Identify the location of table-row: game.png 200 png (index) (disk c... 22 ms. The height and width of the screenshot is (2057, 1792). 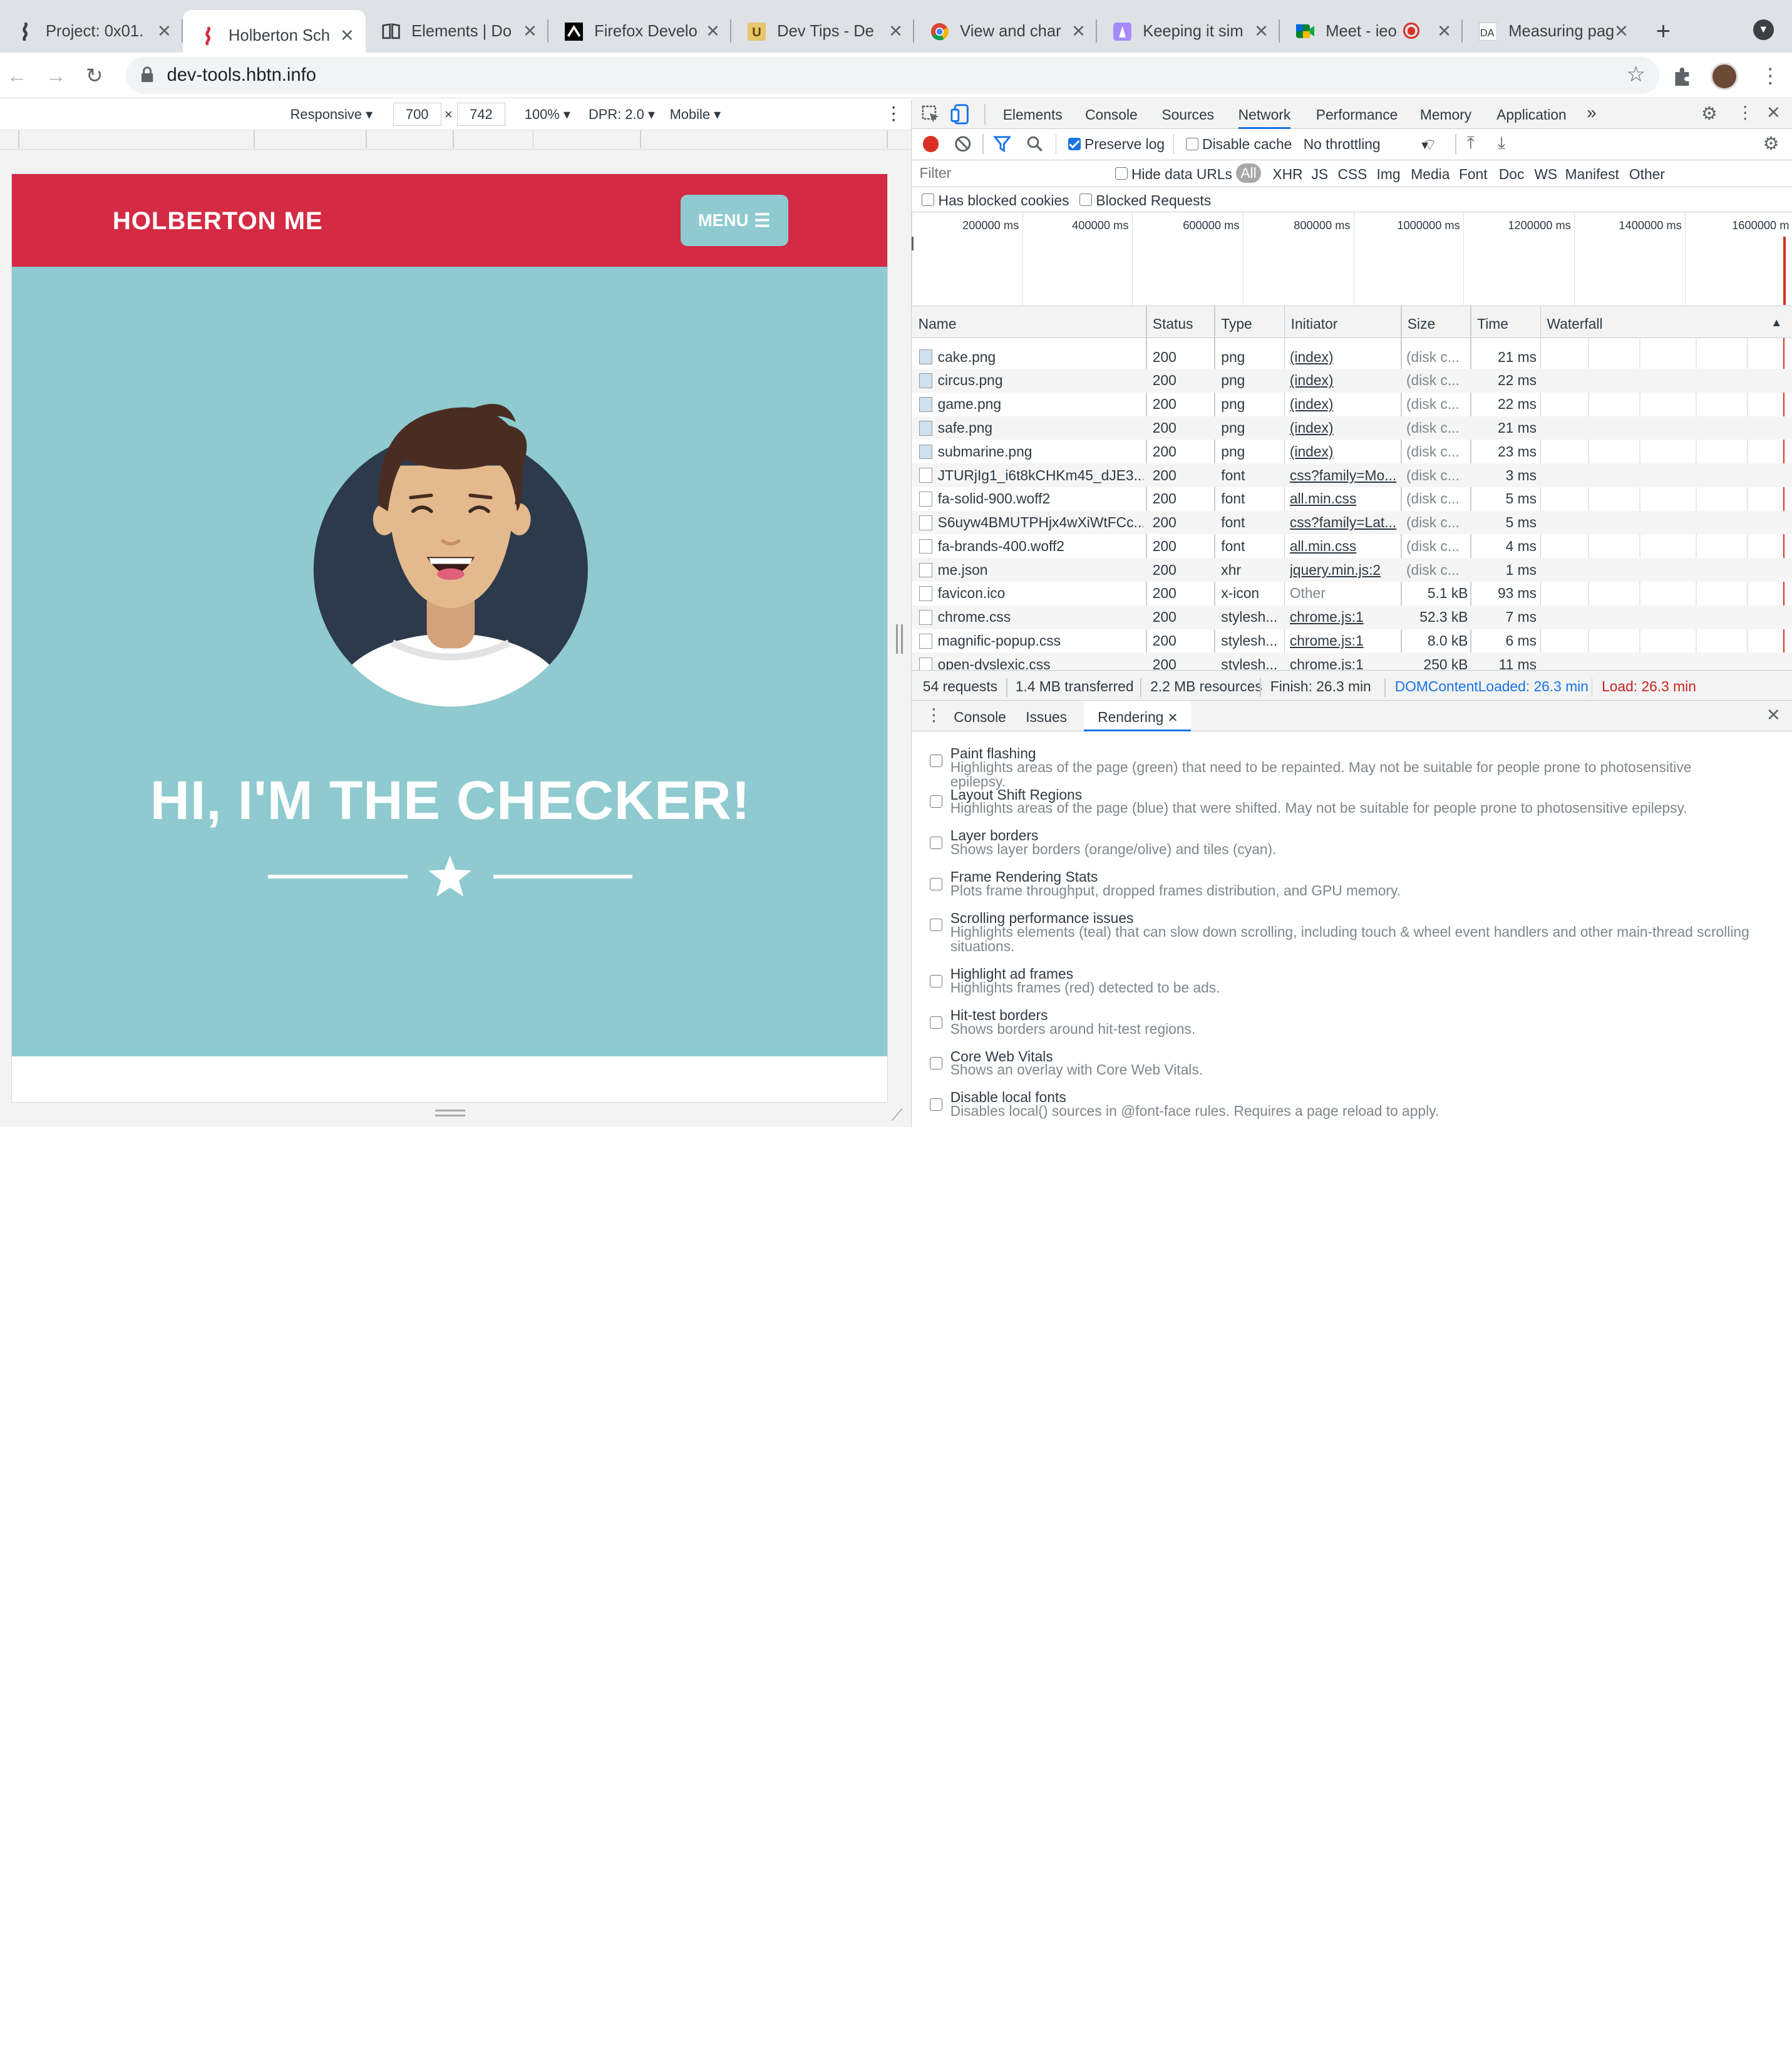
(1352, 405).